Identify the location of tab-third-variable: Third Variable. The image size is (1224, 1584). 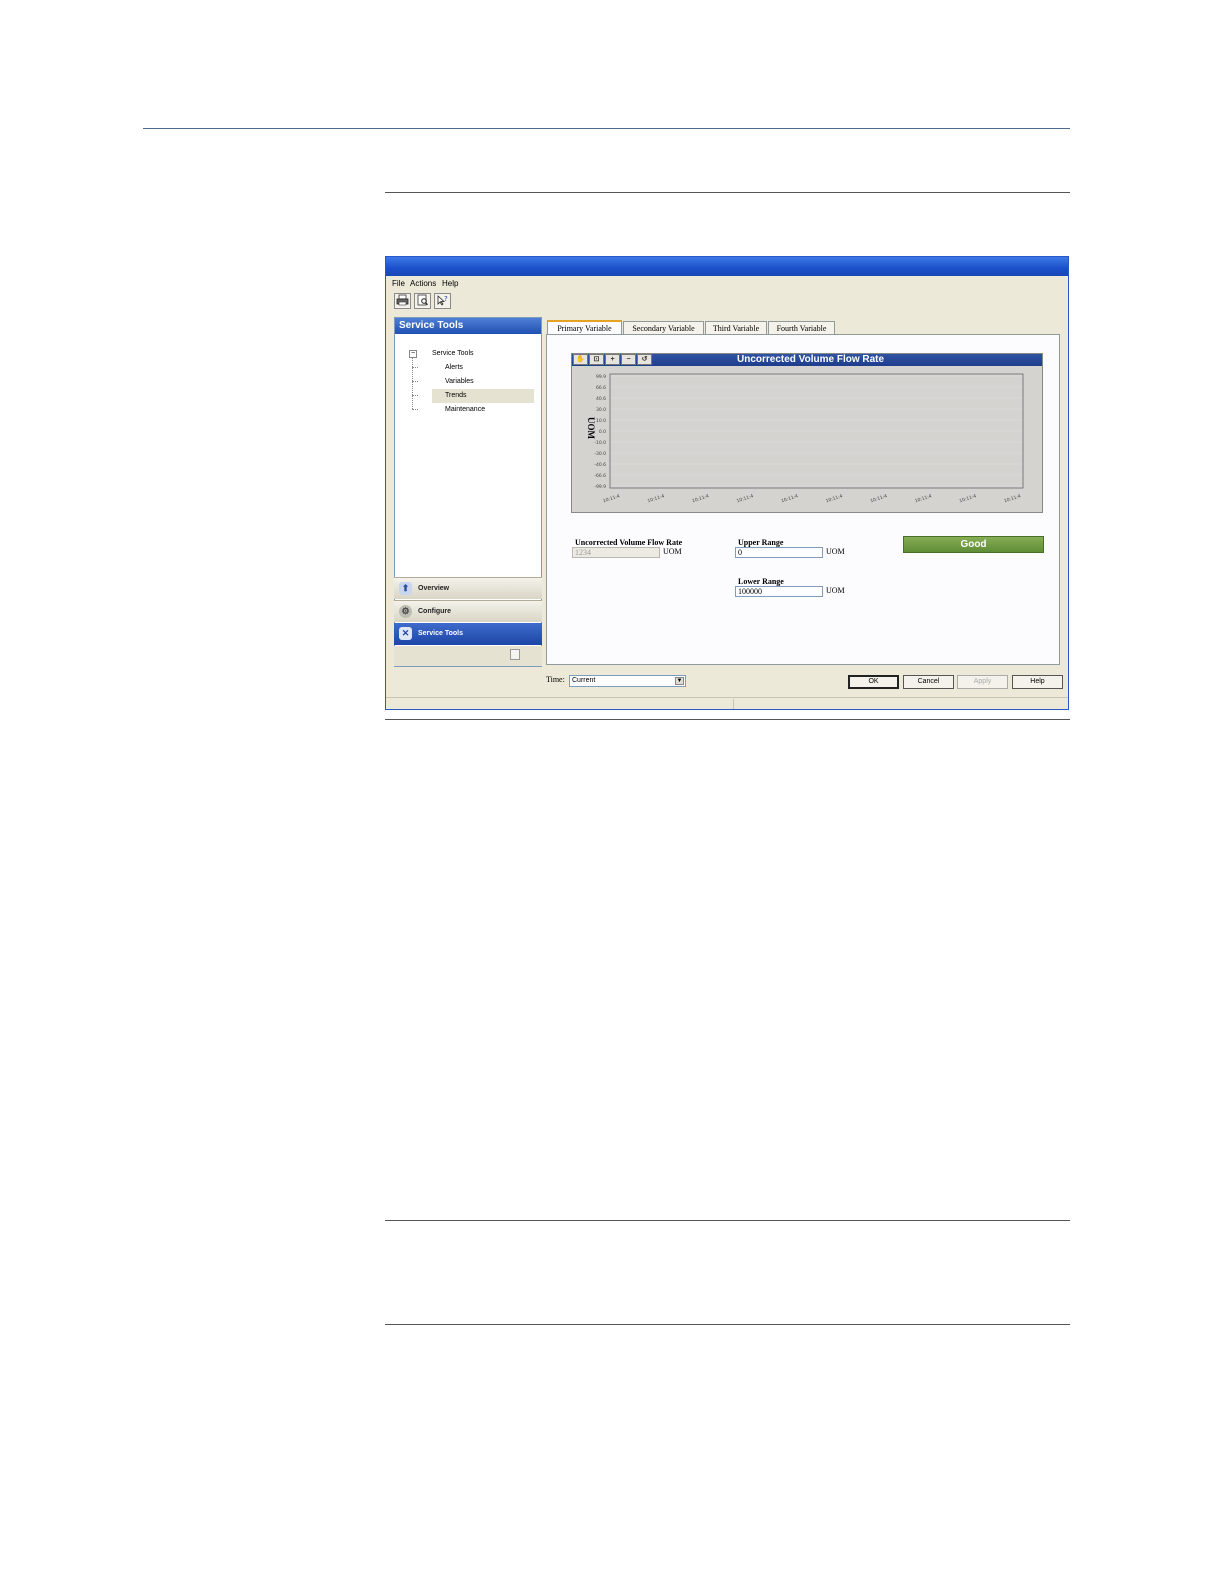
(736, 327).